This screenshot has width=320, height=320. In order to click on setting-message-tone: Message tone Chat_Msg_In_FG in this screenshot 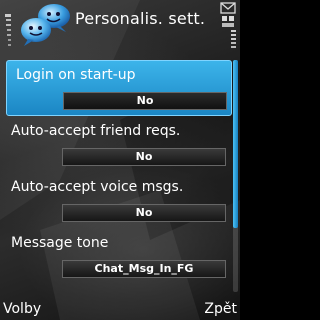, I will do `click(116, 256)`.